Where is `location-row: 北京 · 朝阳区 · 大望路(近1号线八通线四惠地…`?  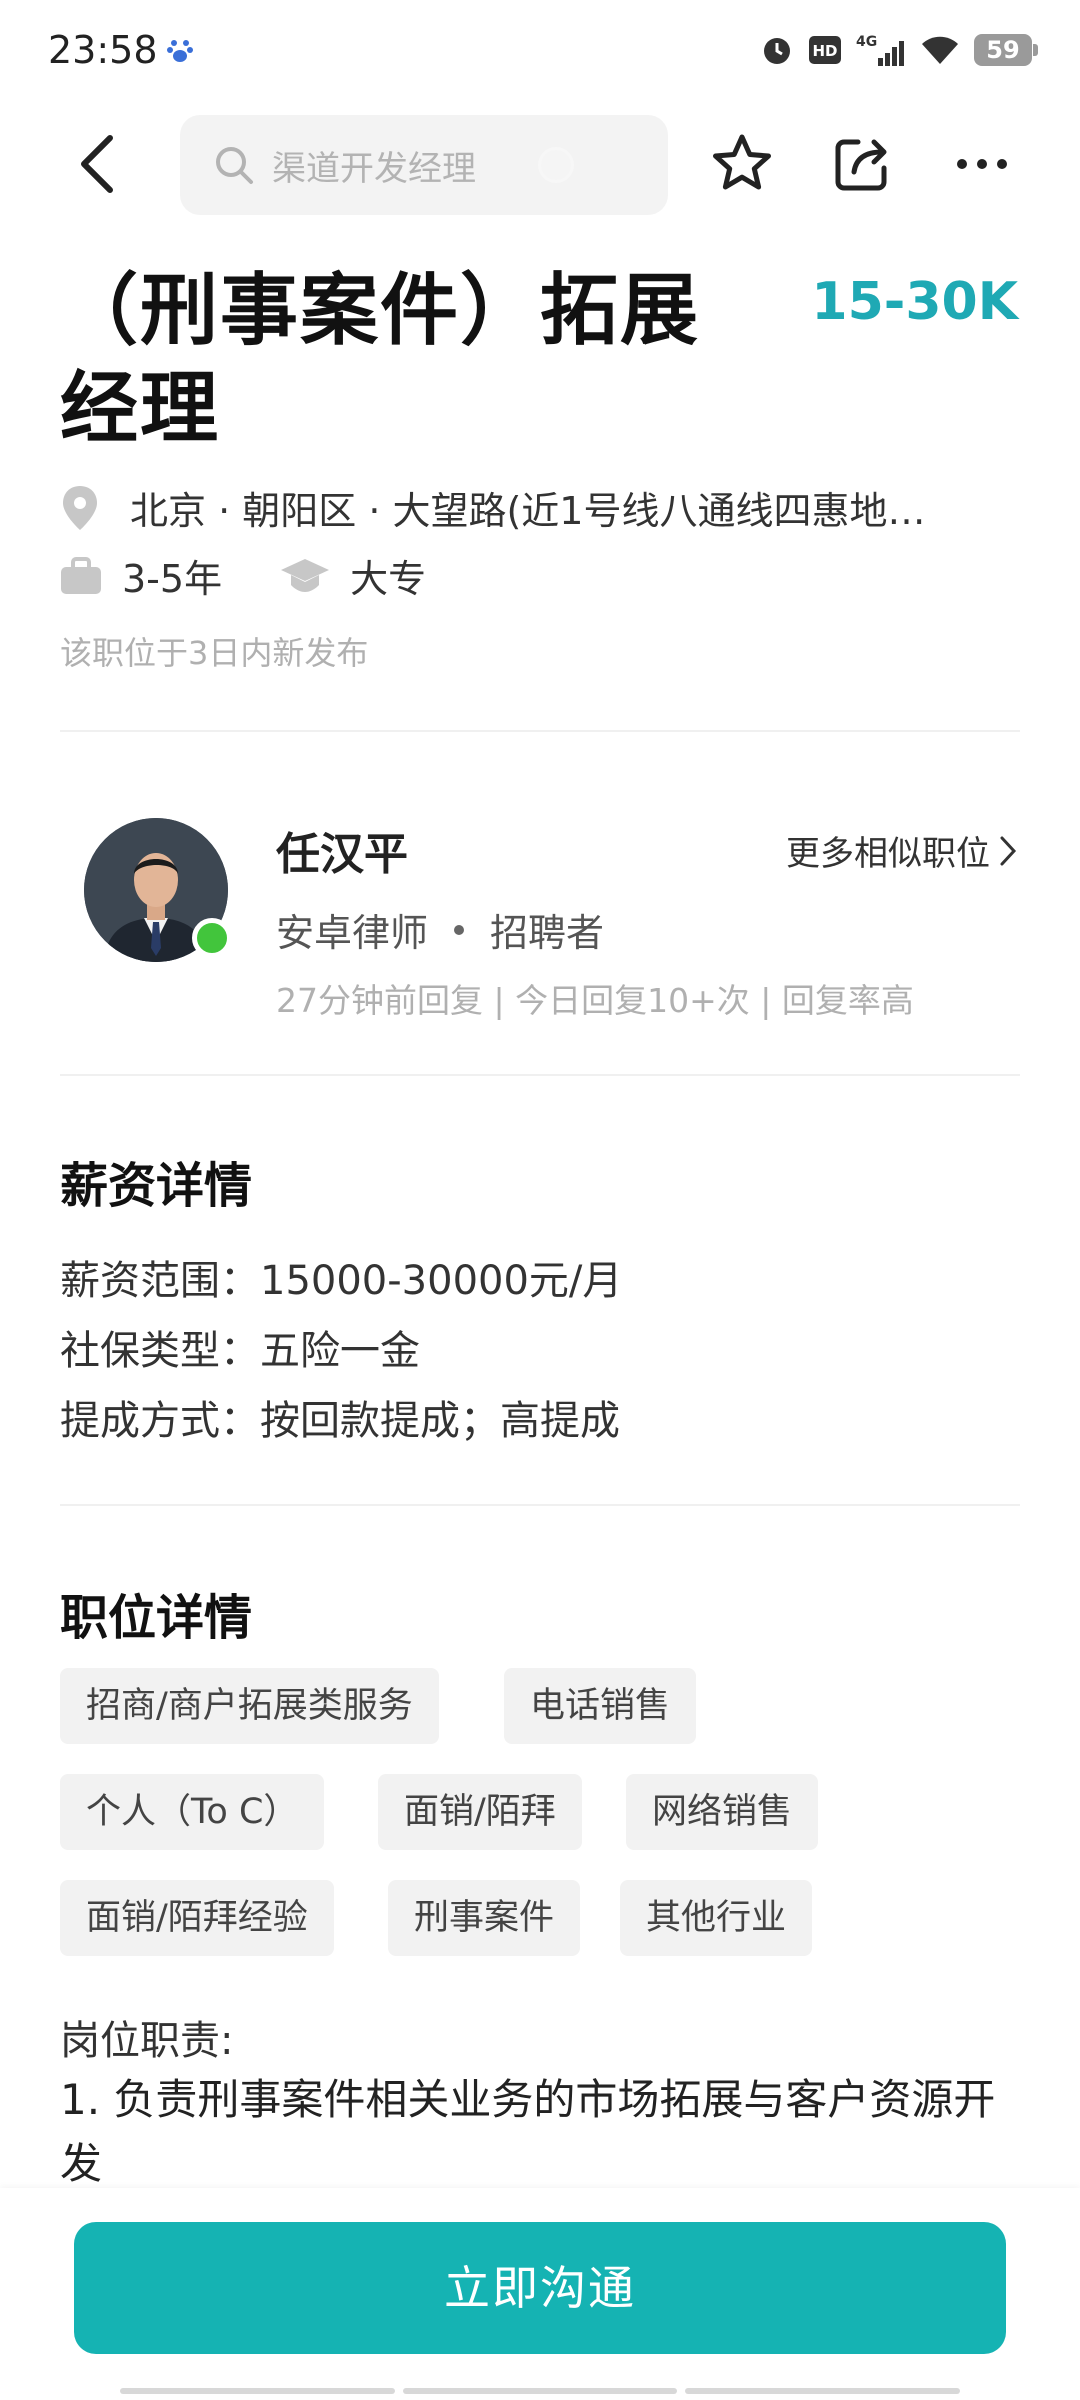 location-row: 北京 · 朝阳区 · 大望路(近1号线八通线四惠地… is located at coordinates (540, 507).